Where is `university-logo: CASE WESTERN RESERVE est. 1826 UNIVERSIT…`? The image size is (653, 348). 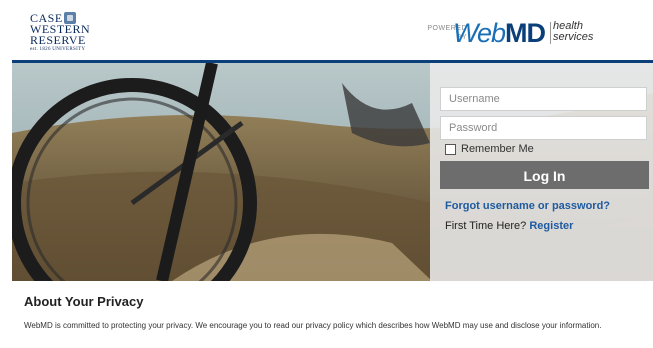 university-logo: CASE WESTERN RESERVE est. 1826 UNIVERSIT… is located at coordinates (70, 33).